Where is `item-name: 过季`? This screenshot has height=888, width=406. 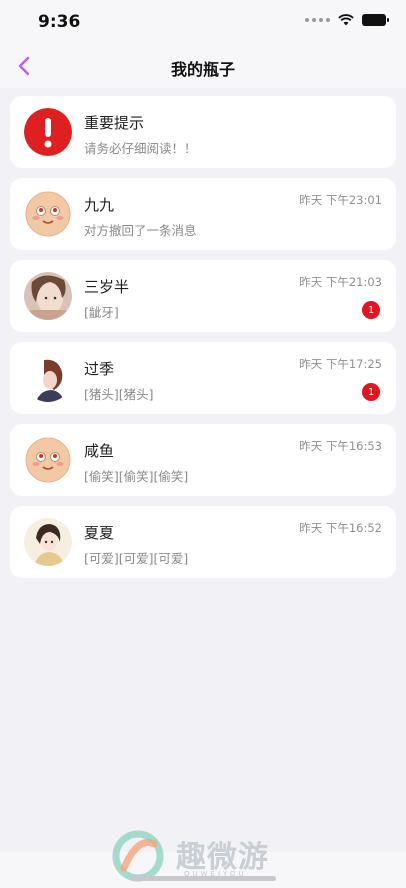 item-name: 过季 is located at coordinates (99, 369).